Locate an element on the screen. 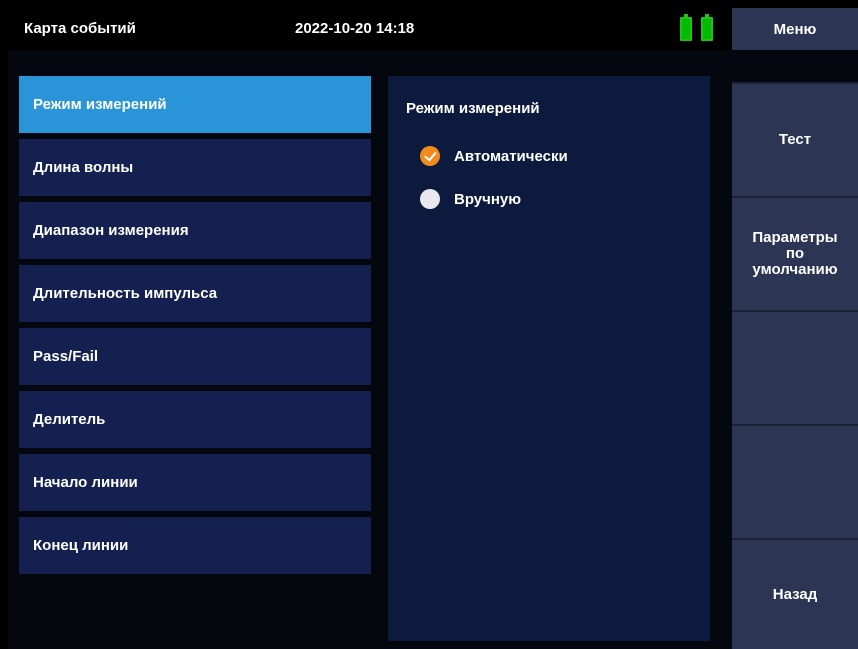  list-item-label: Длина волны is located at coordinates (83, 167).